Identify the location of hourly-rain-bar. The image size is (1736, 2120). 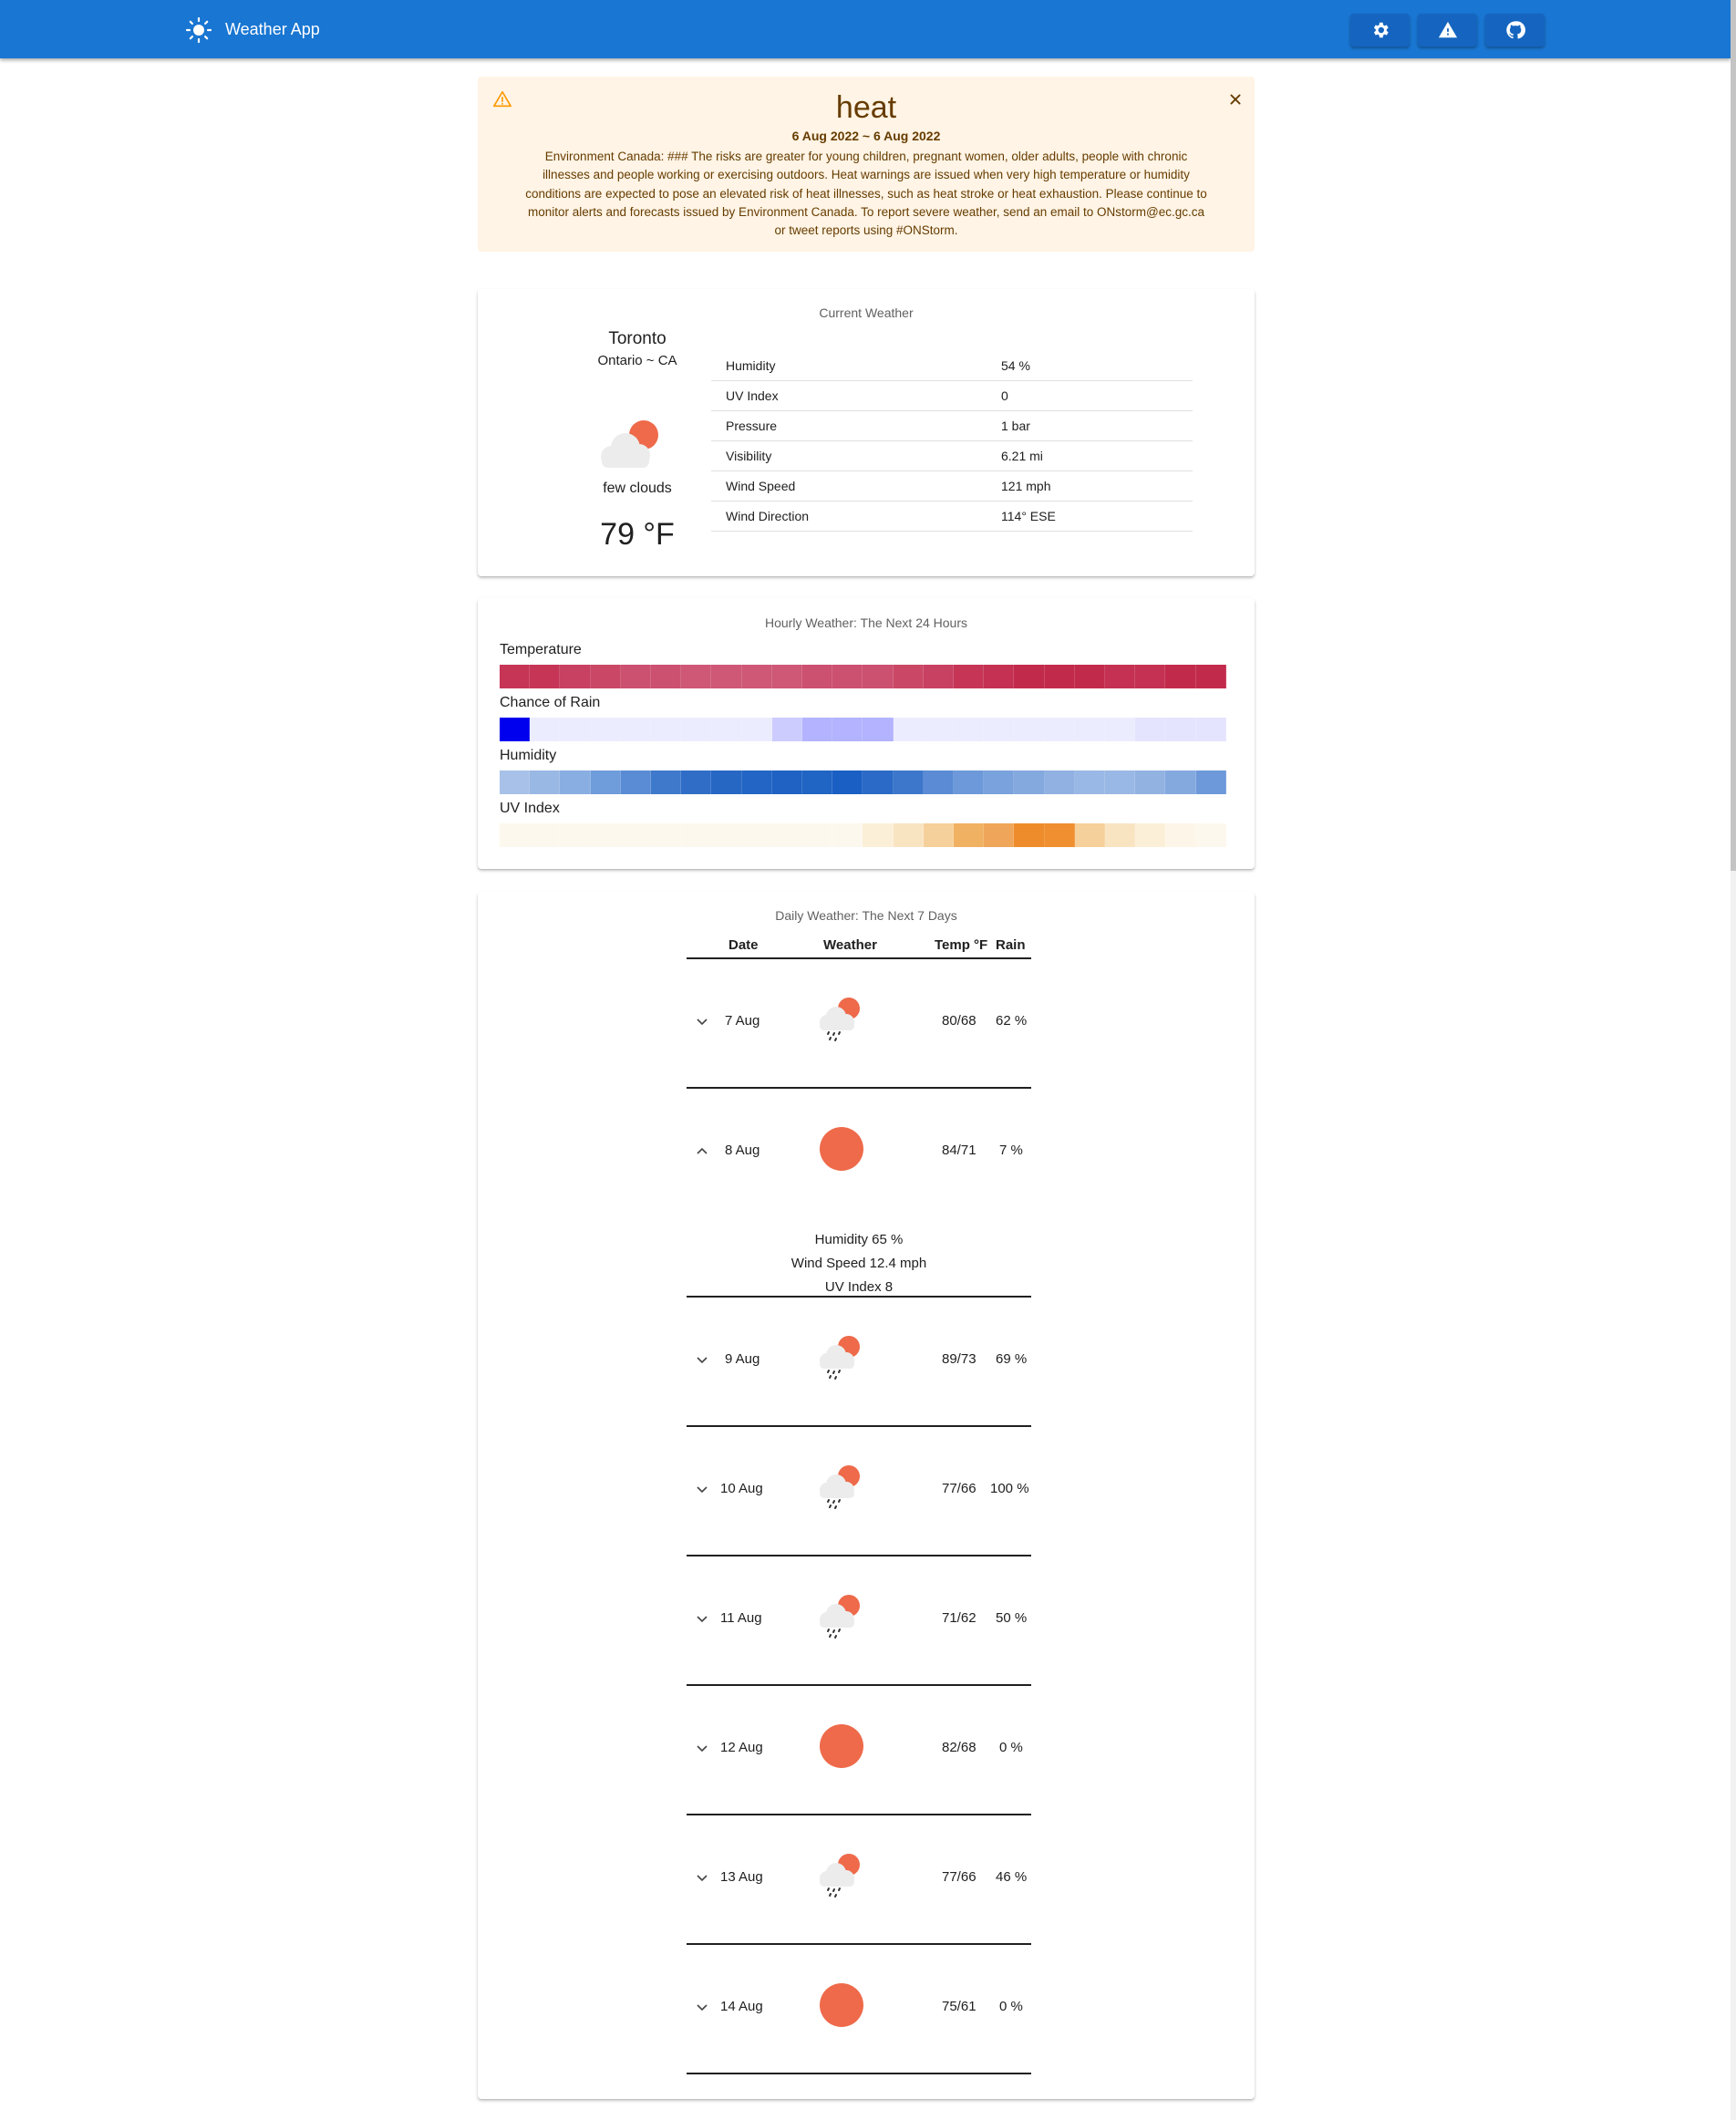
(863, 729).